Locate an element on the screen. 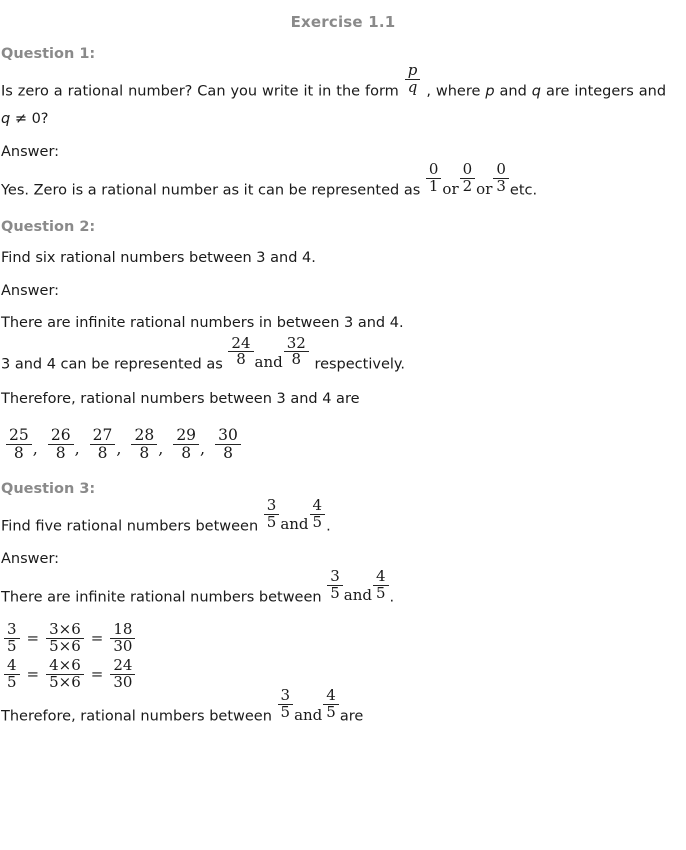 Image resolution: width=686 pixels, height=850 pixels. question-2-result-fractions: 25 8, 26 8, 27 8, 28 8, 29 8, 30 8 is located at coordinates (343, 440).